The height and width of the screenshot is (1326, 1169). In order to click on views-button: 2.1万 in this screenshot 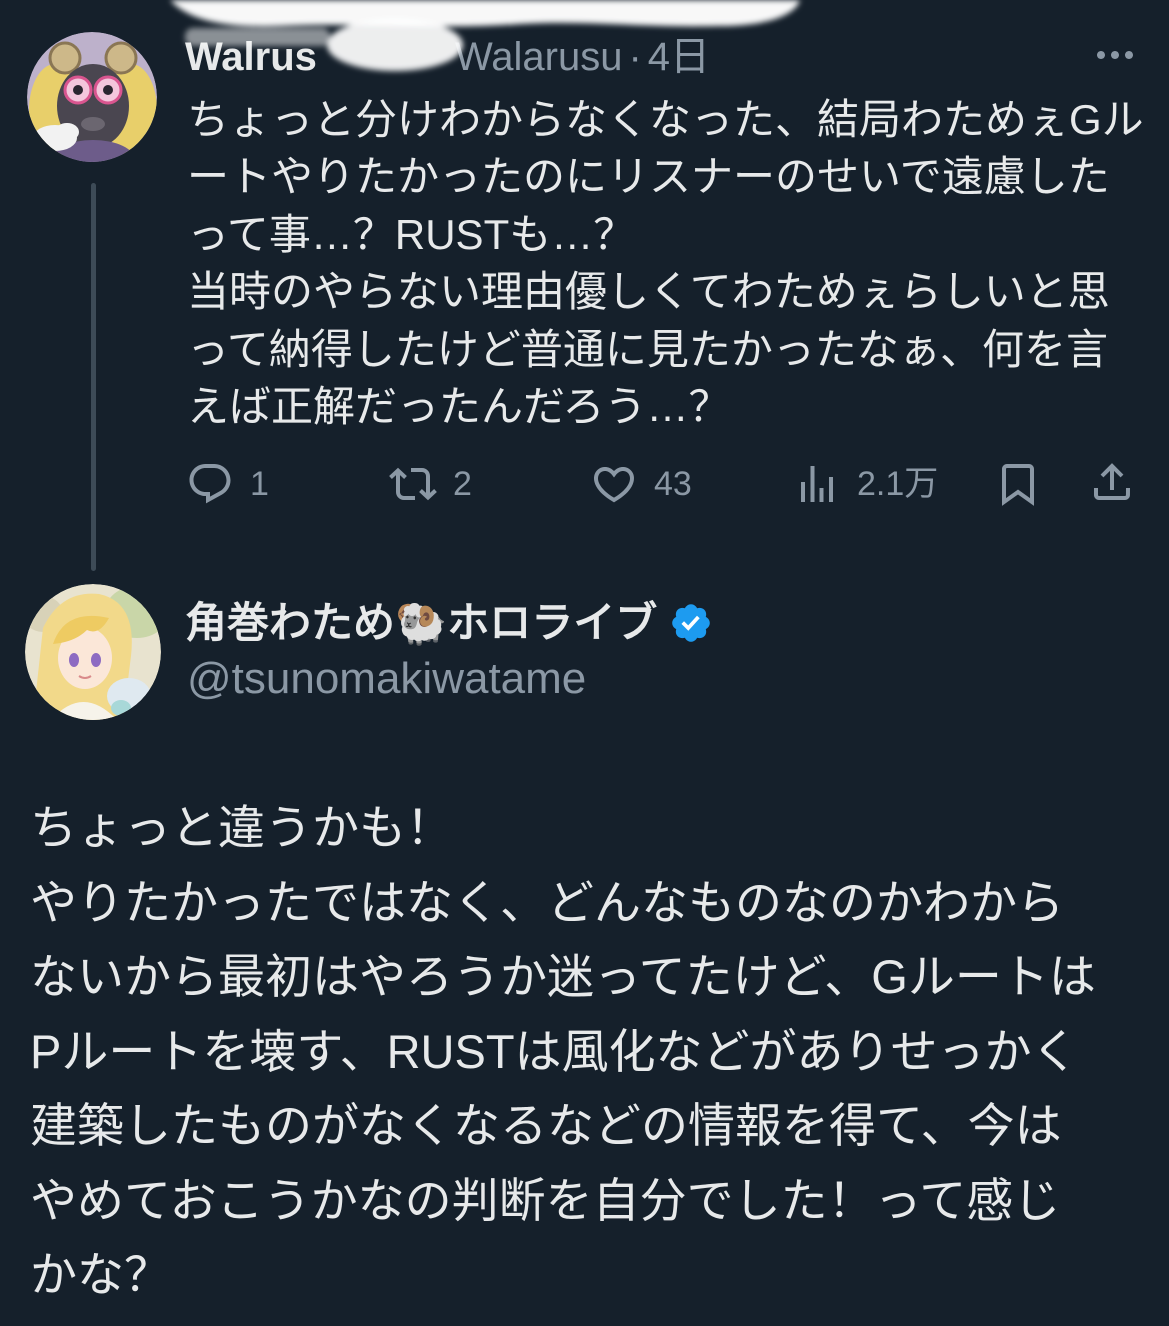, I will do `click(865, 484)`.